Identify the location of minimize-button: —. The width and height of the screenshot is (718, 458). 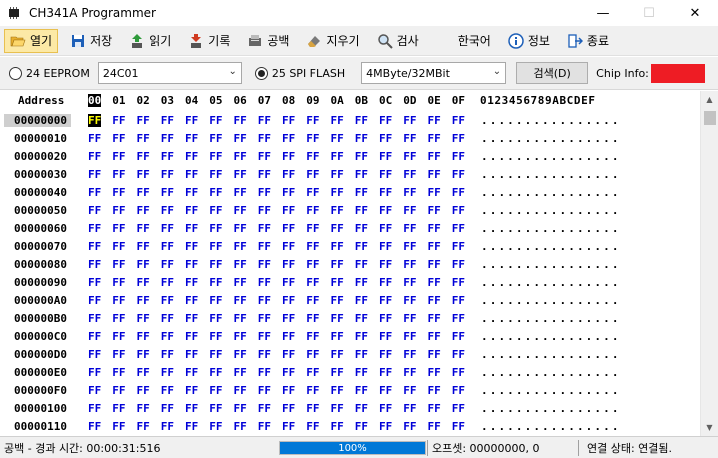
(603, 13).